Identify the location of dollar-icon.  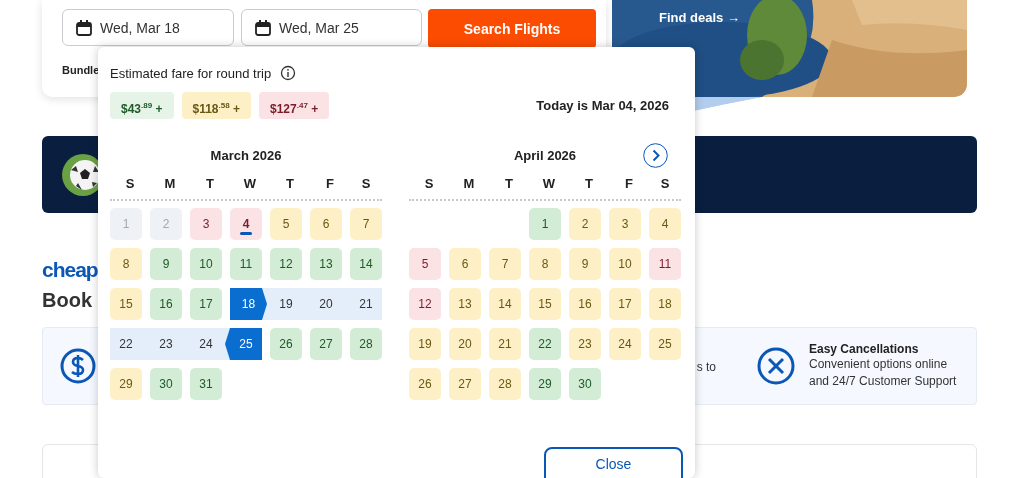
(78, 366).